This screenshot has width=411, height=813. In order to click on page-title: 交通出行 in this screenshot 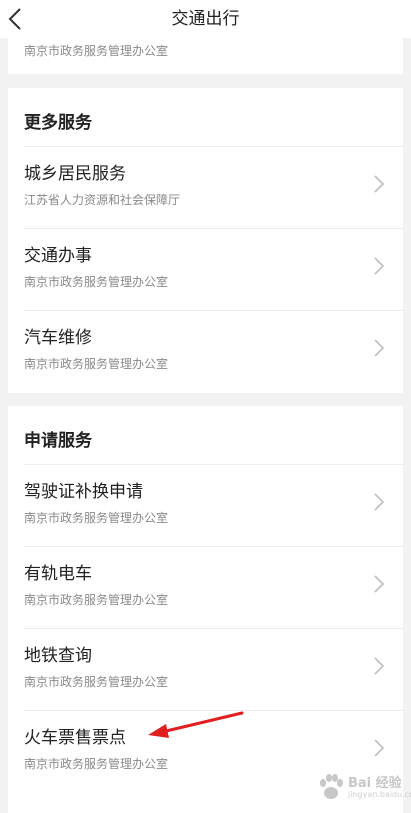, I will do `click(205, 19)`.